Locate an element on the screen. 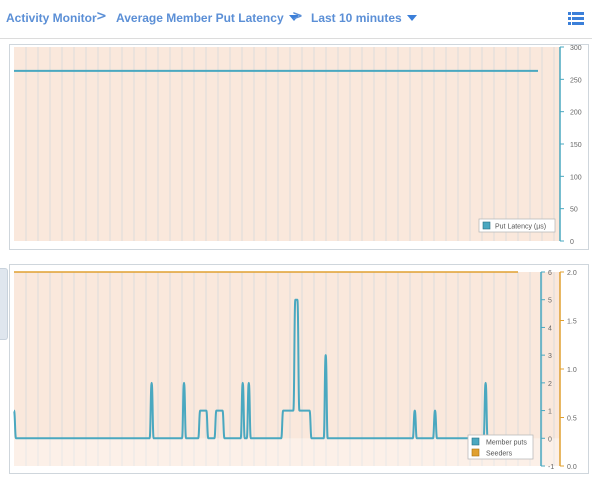  y-tick-label-left-scale: -1 is located at coordinates (551, 467).